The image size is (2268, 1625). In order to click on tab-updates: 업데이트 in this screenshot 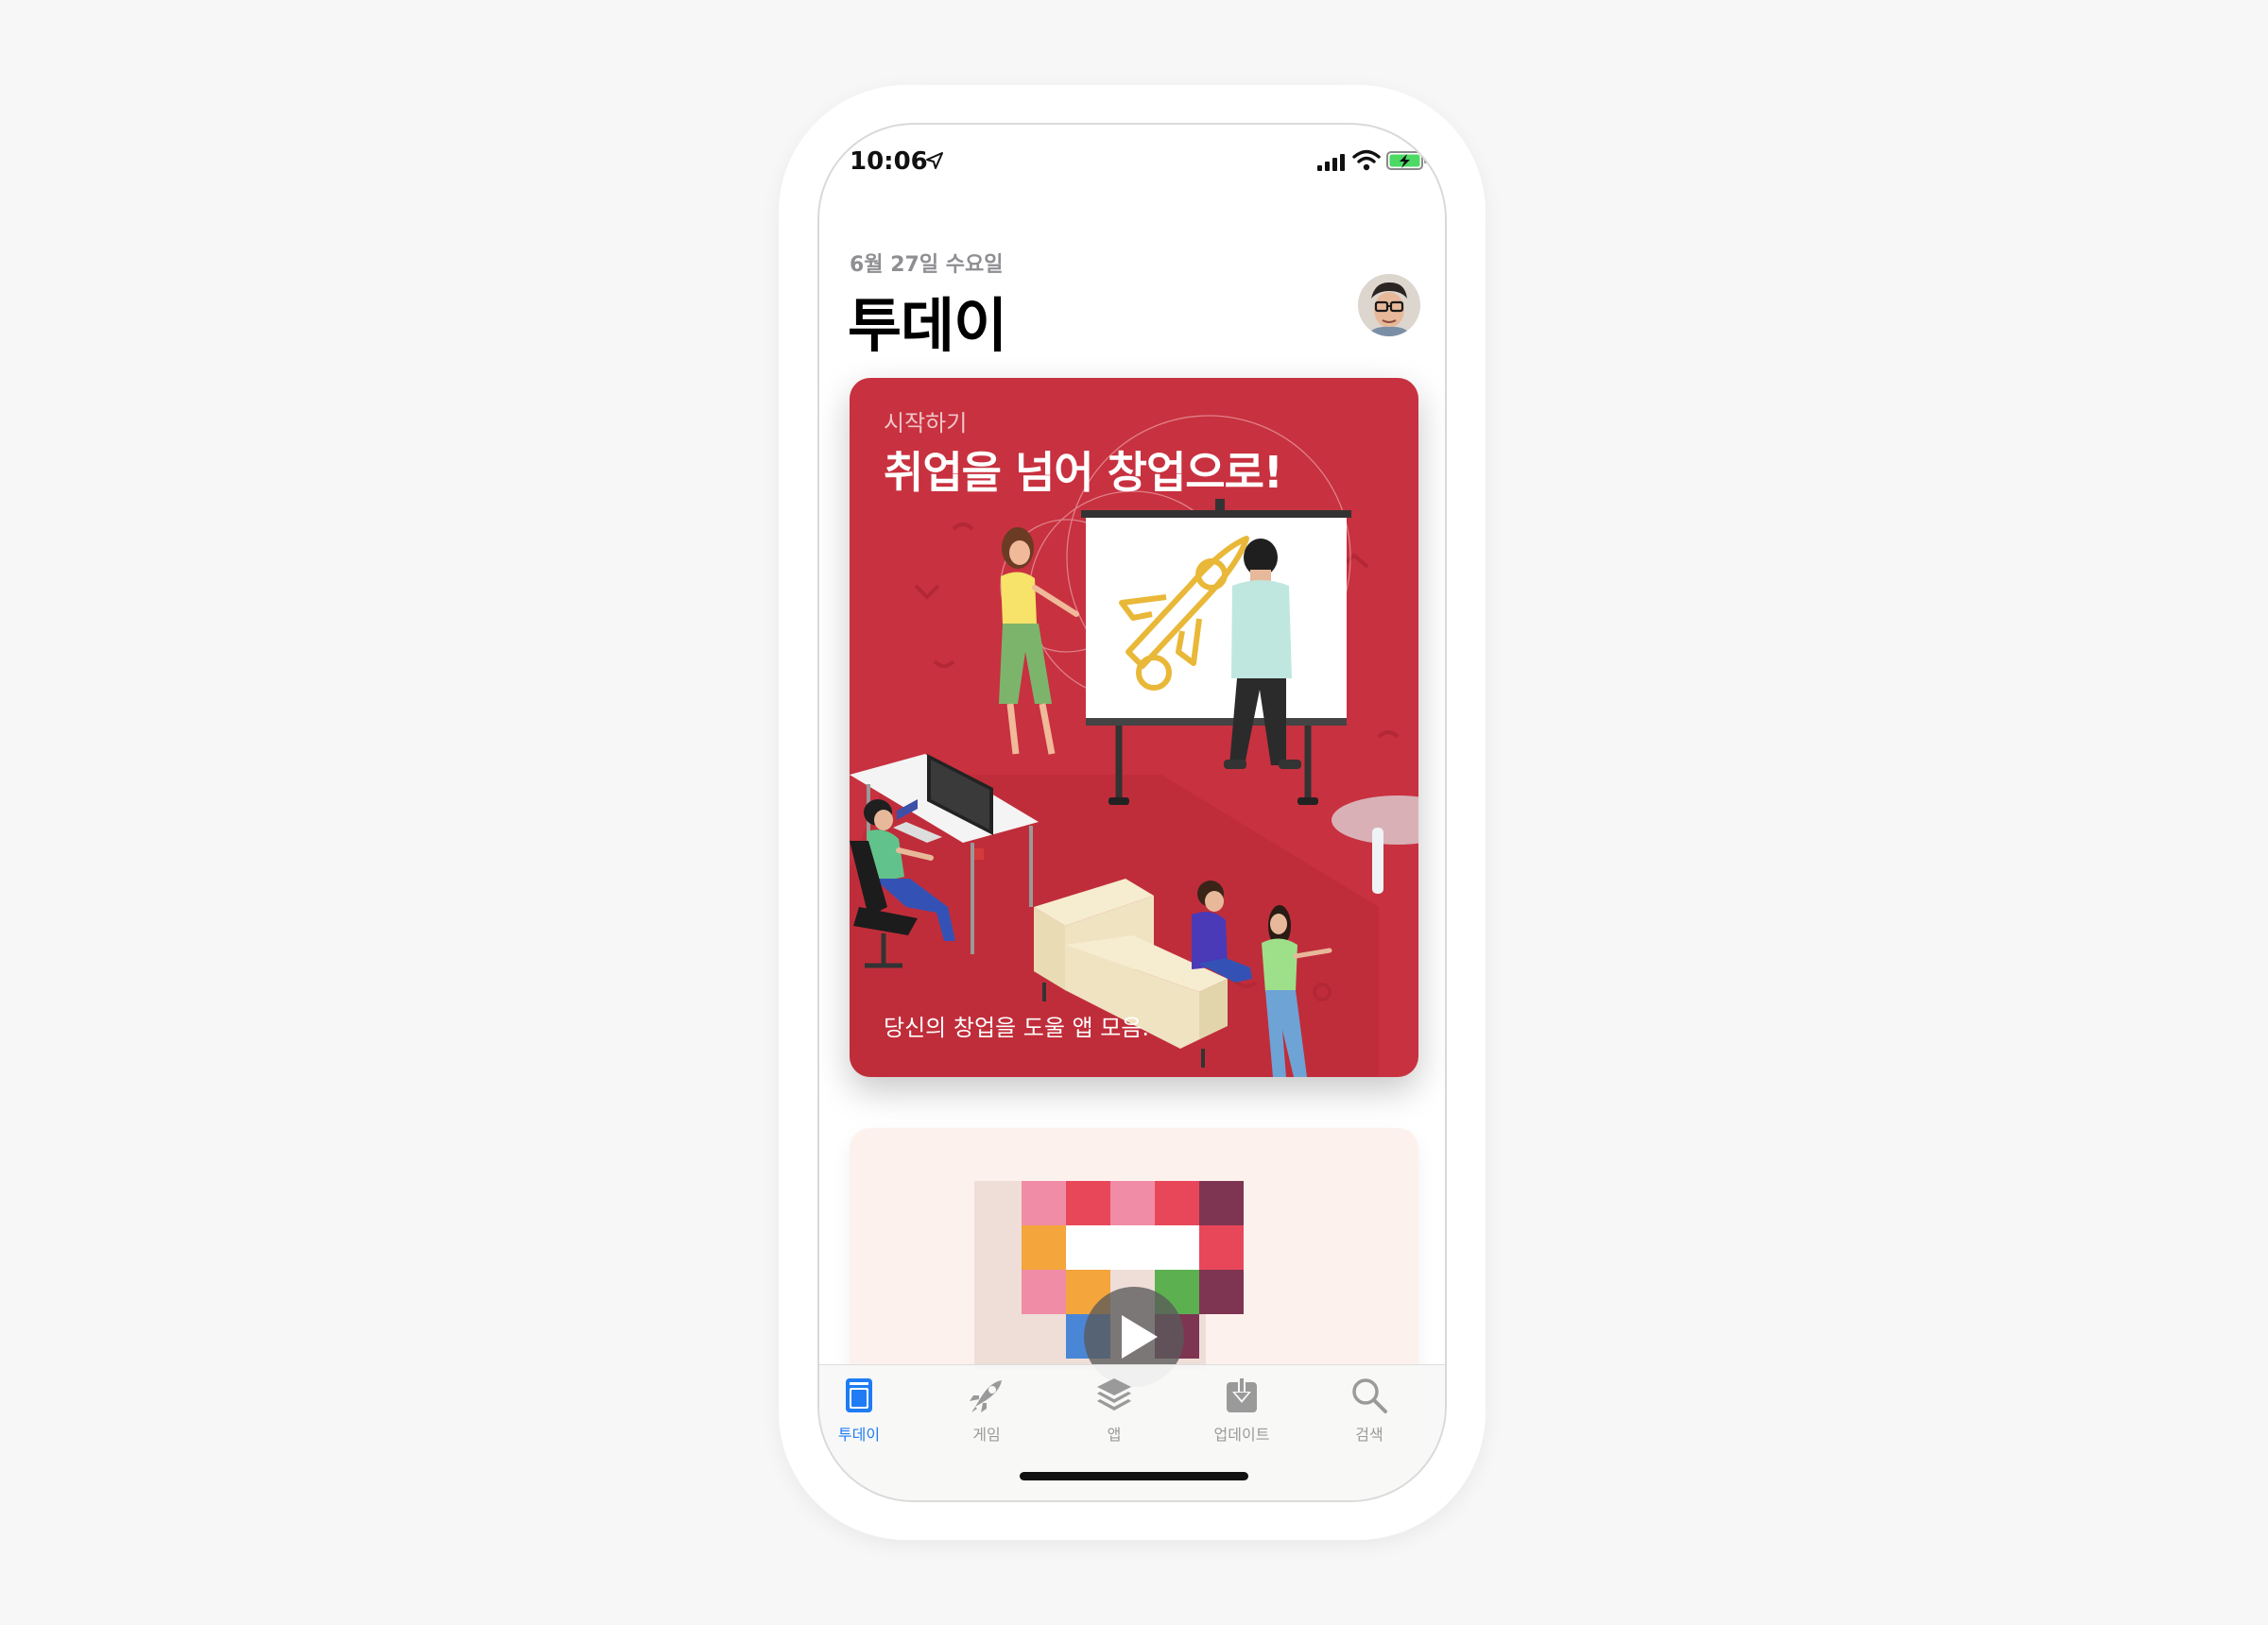, I will do `click(1241, 1410)`.